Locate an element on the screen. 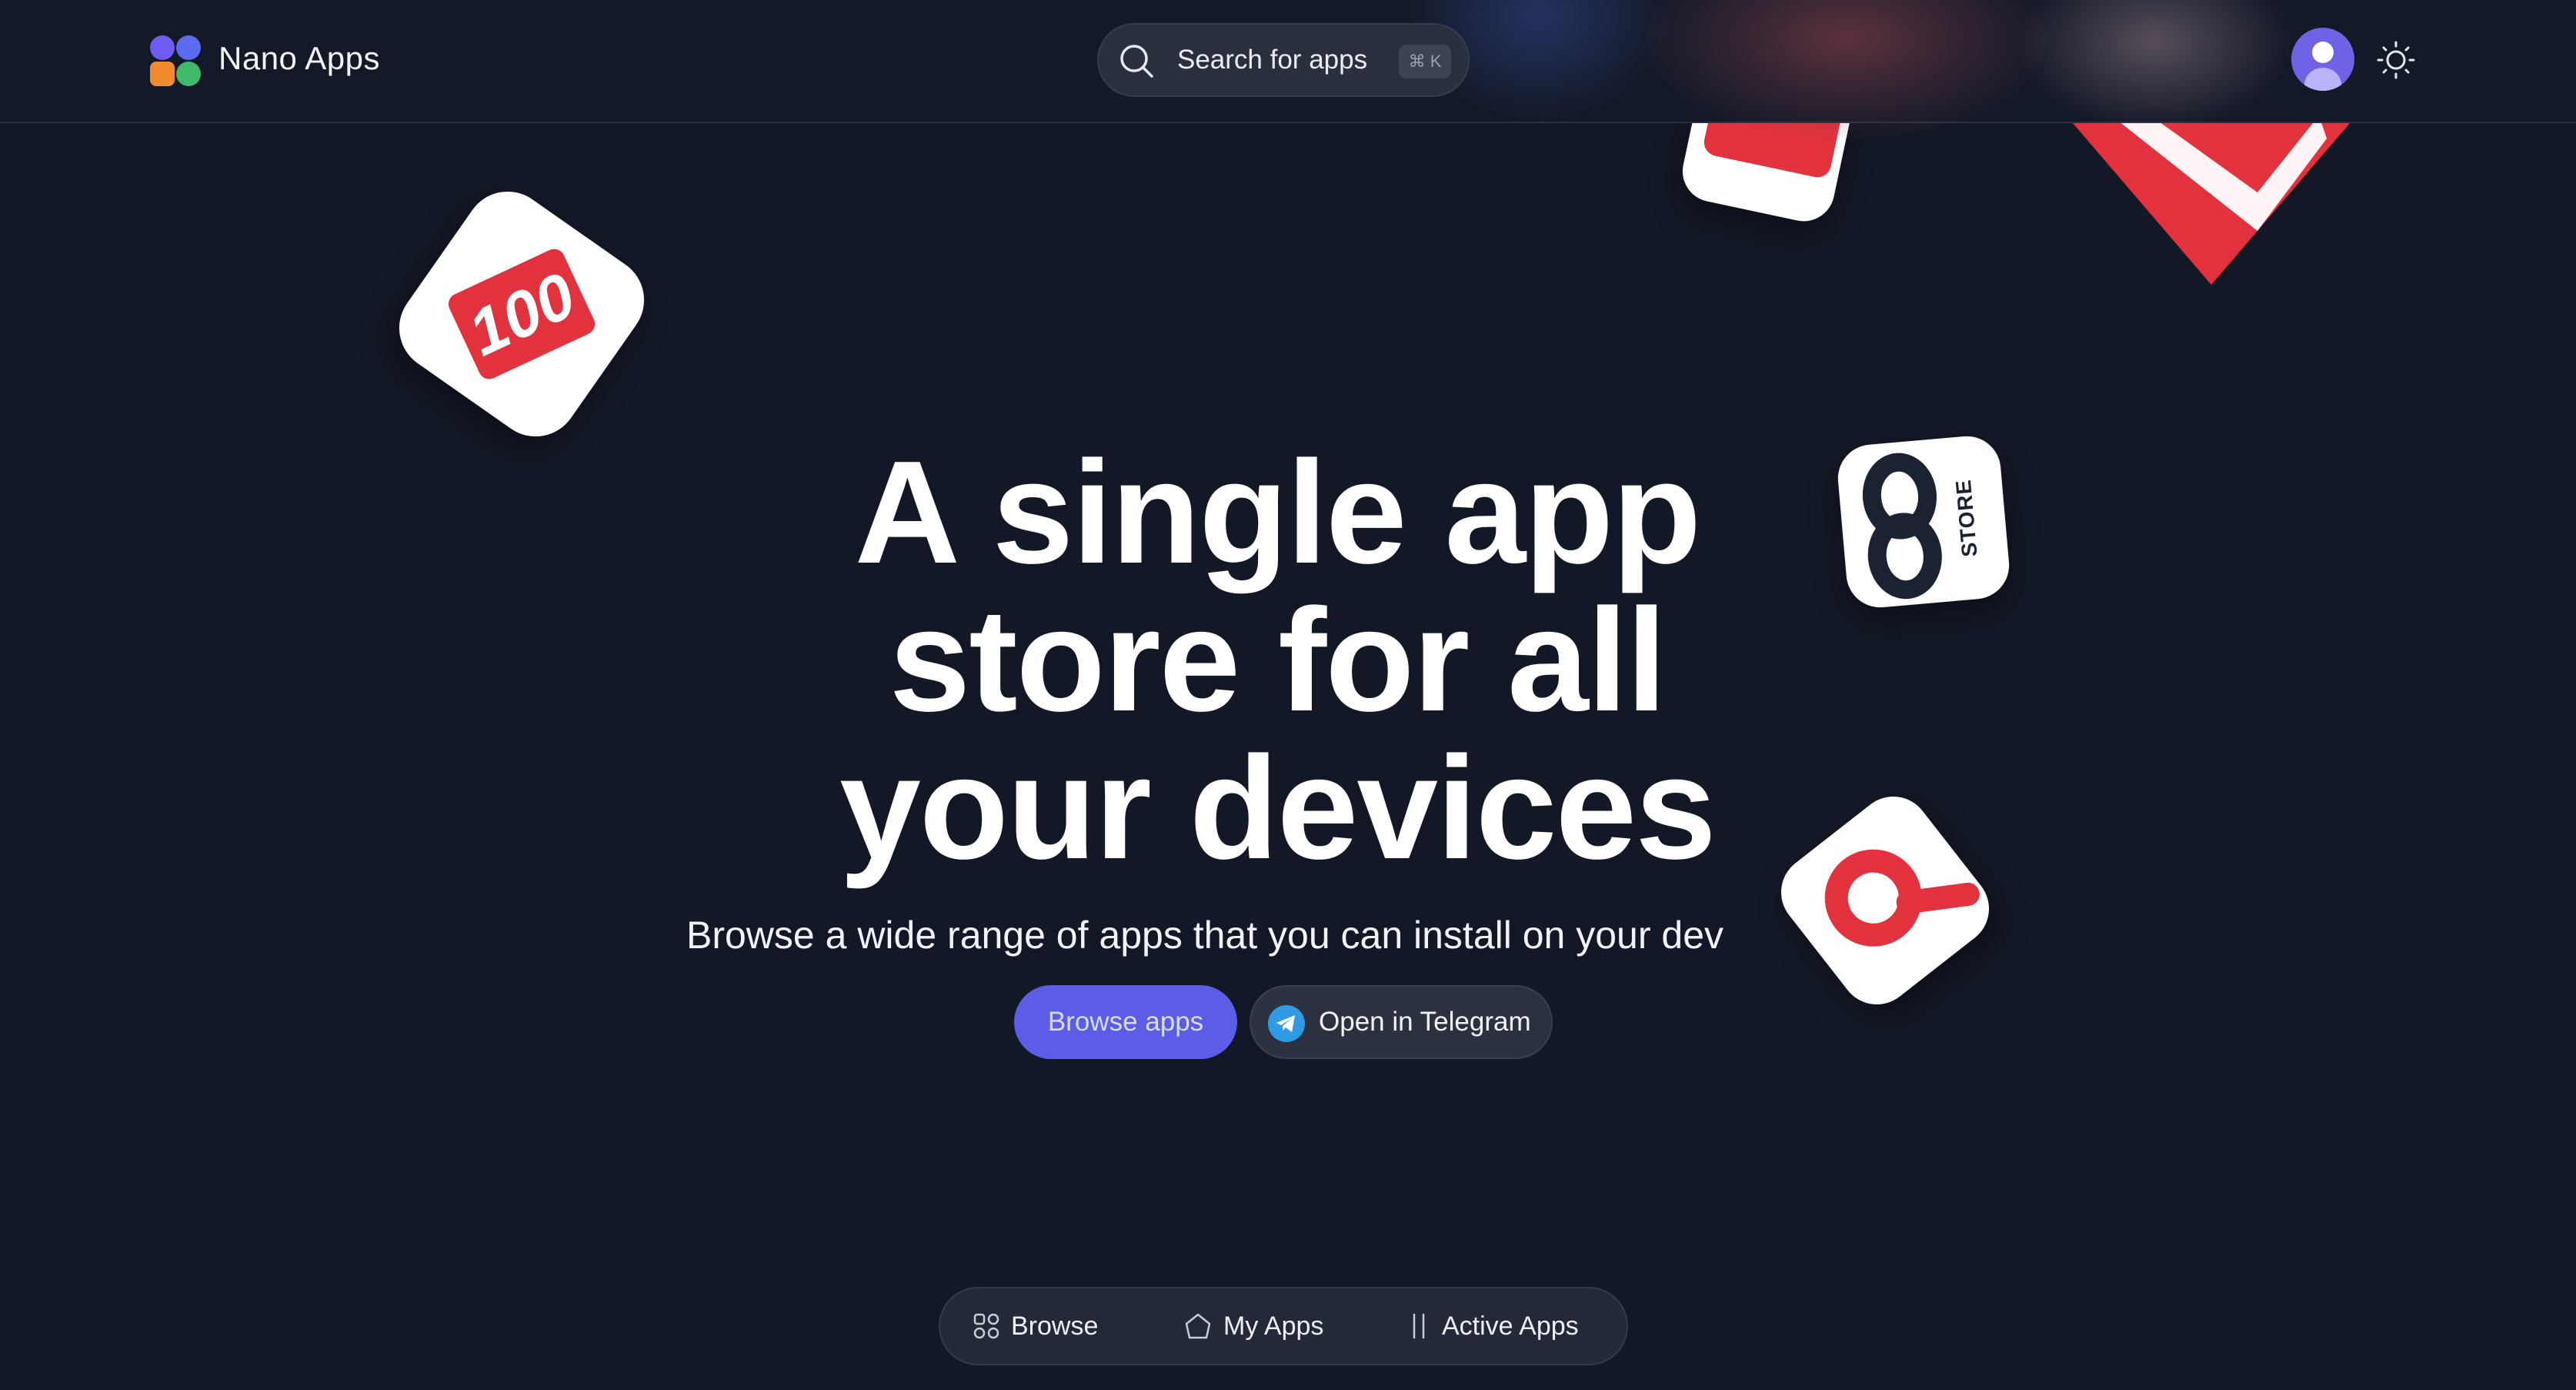 Image resolution: width=2576 pixels, height=1390 pixels. sun-icon is located at coordinates (2396, 60).